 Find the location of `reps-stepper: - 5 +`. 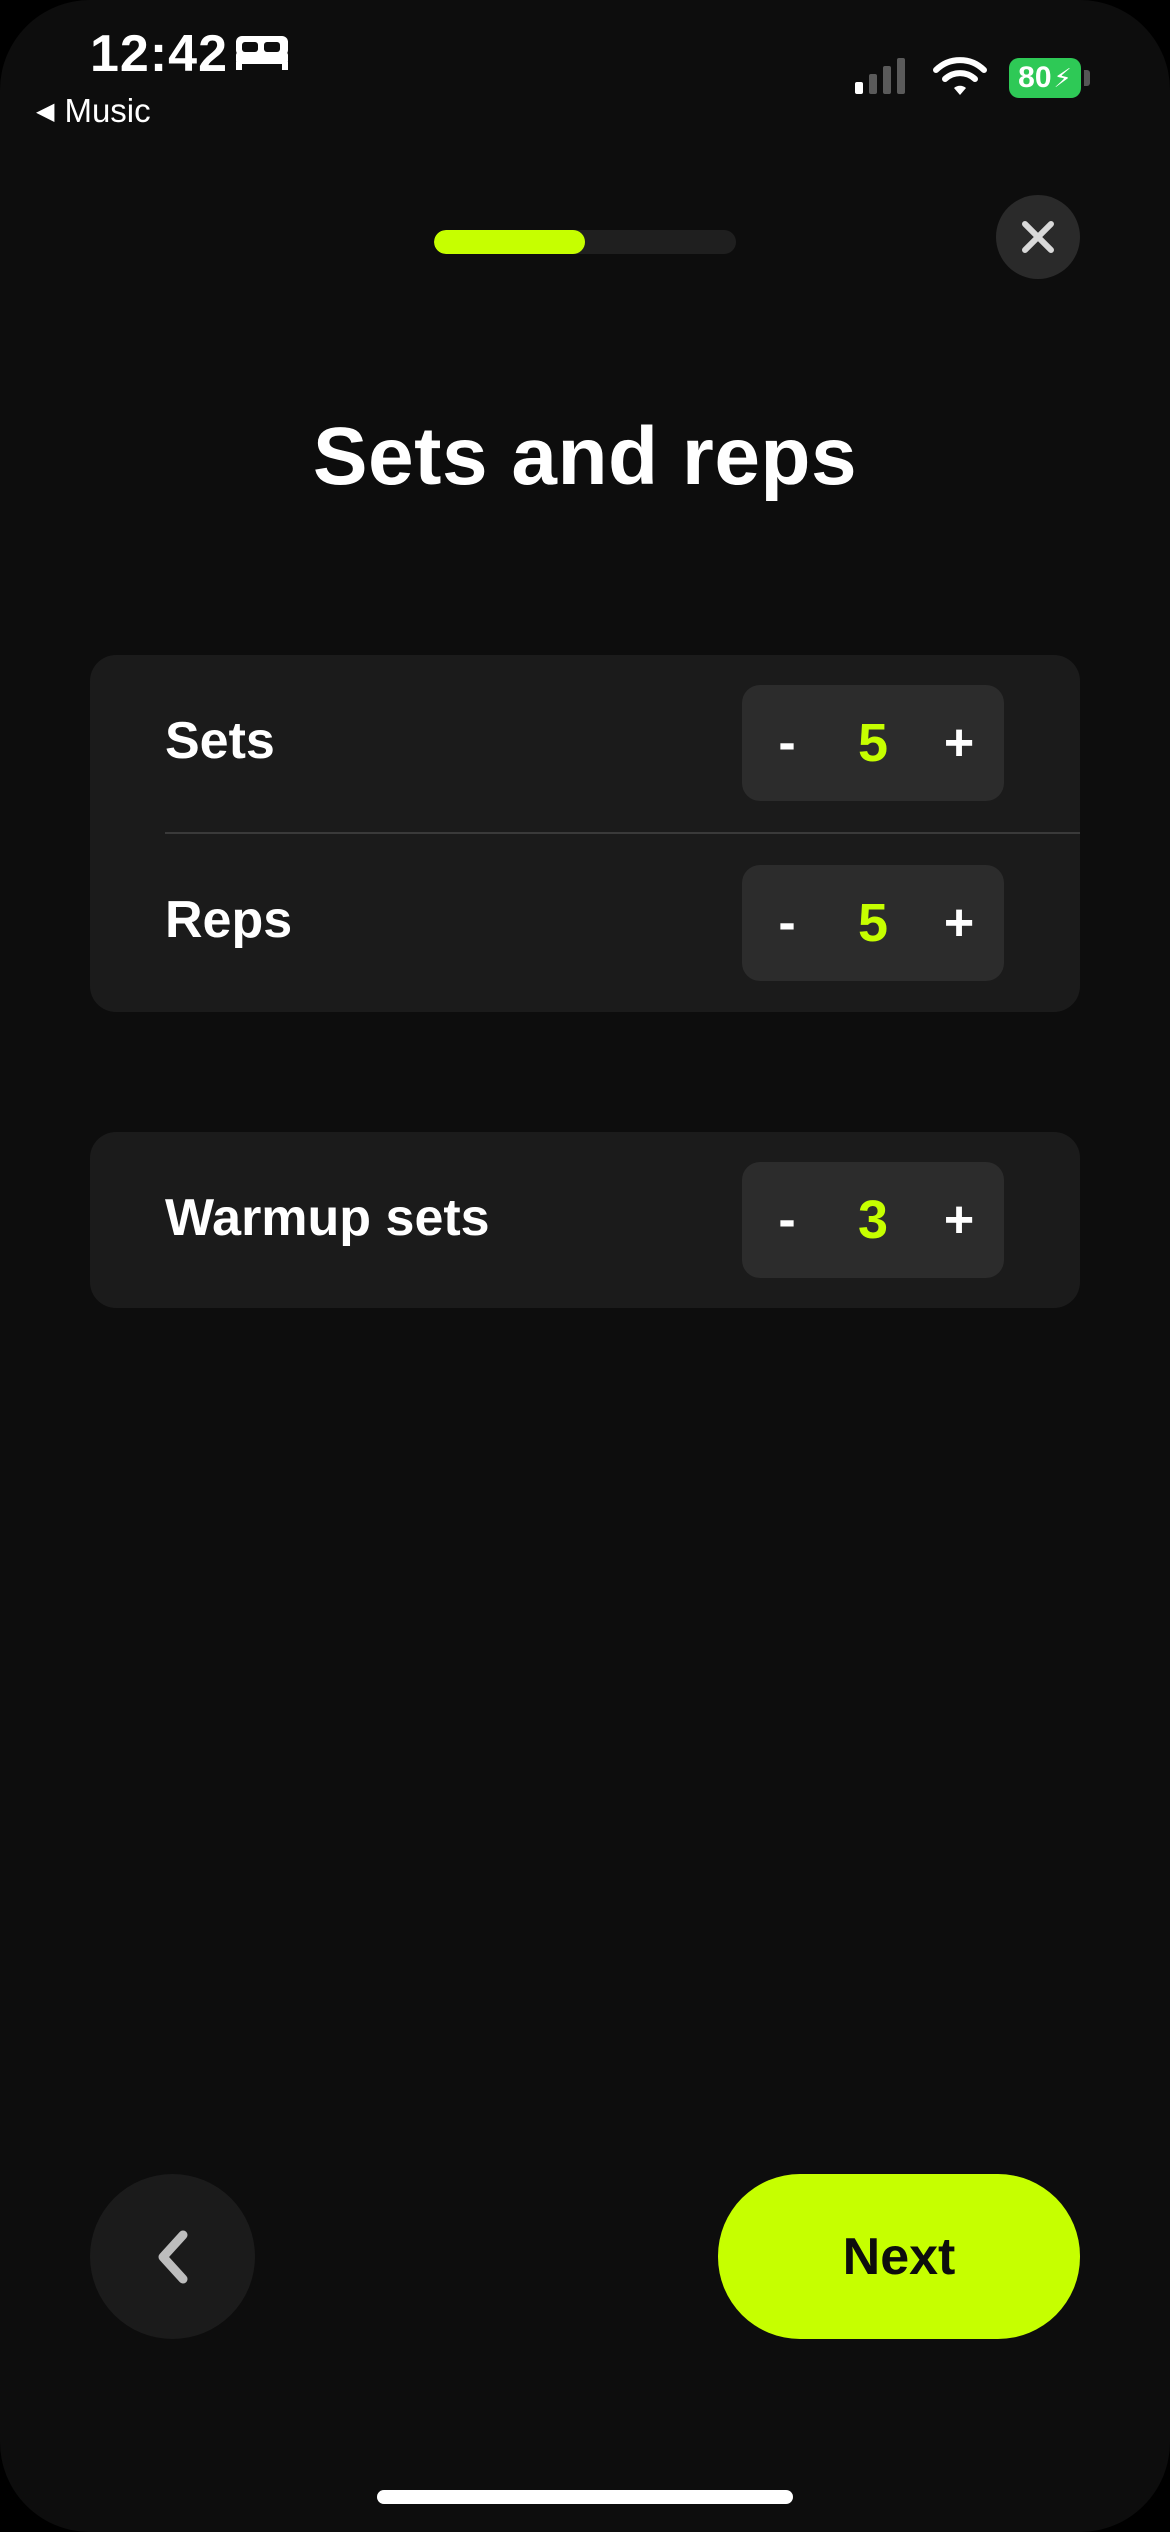

reps-stepper: - 5 + is located at coordinates (873, 923).